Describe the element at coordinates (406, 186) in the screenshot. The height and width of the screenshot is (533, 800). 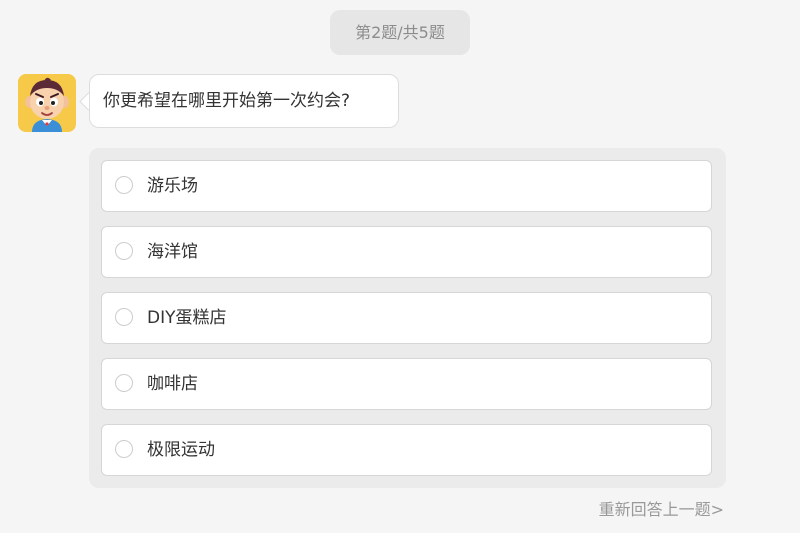
I see `option-amusement-park: 游乐场` at that location.